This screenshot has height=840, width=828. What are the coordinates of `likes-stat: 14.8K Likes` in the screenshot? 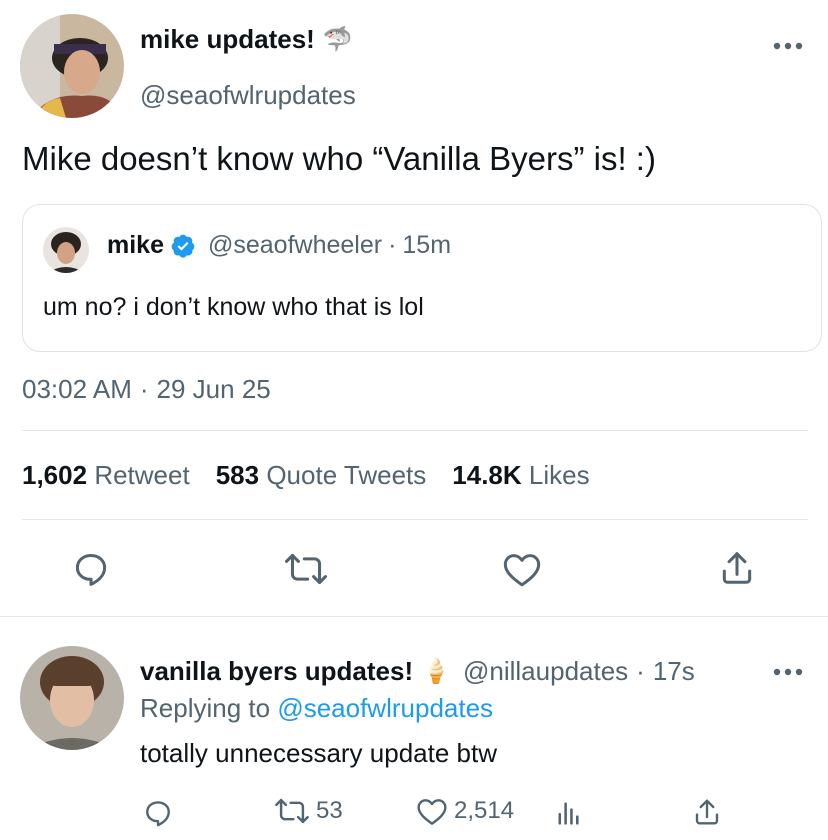 It's located at (520, 475).